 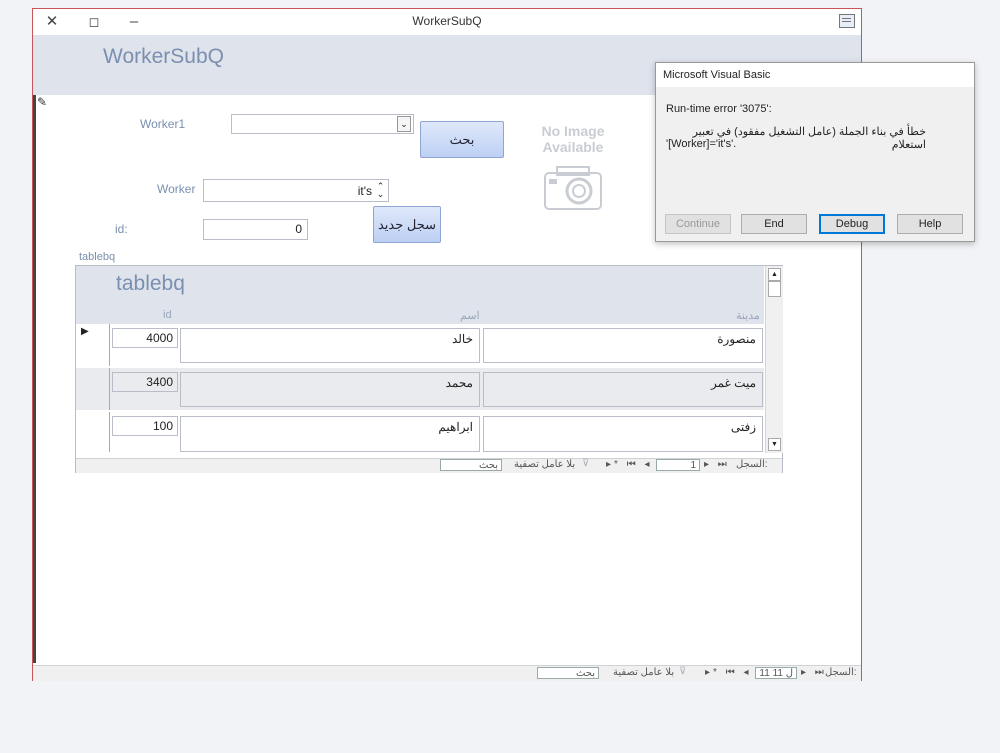 I want to click on worker1-combo: ⌄, so click(x=322, y=124).